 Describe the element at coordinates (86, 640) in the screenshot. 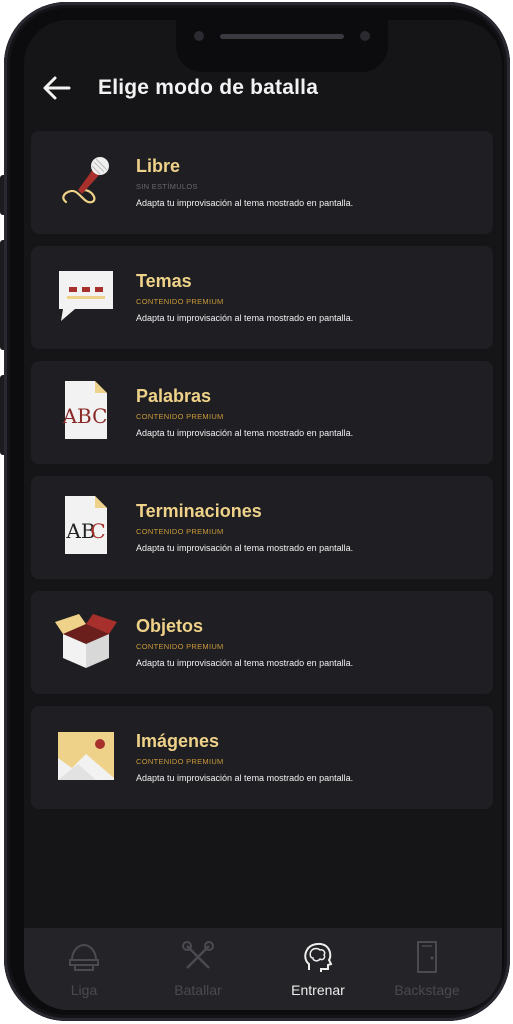

I see `open-box-icon` at that location.